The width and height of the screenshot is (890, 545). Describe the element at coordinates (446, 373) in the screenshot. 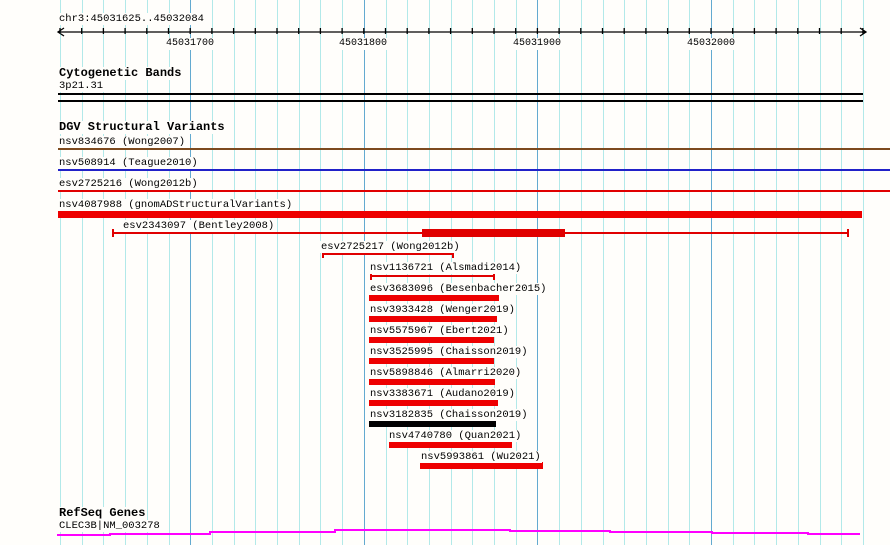

I see `variant-label: nsv5898846 (Almarri2020)` at that location.